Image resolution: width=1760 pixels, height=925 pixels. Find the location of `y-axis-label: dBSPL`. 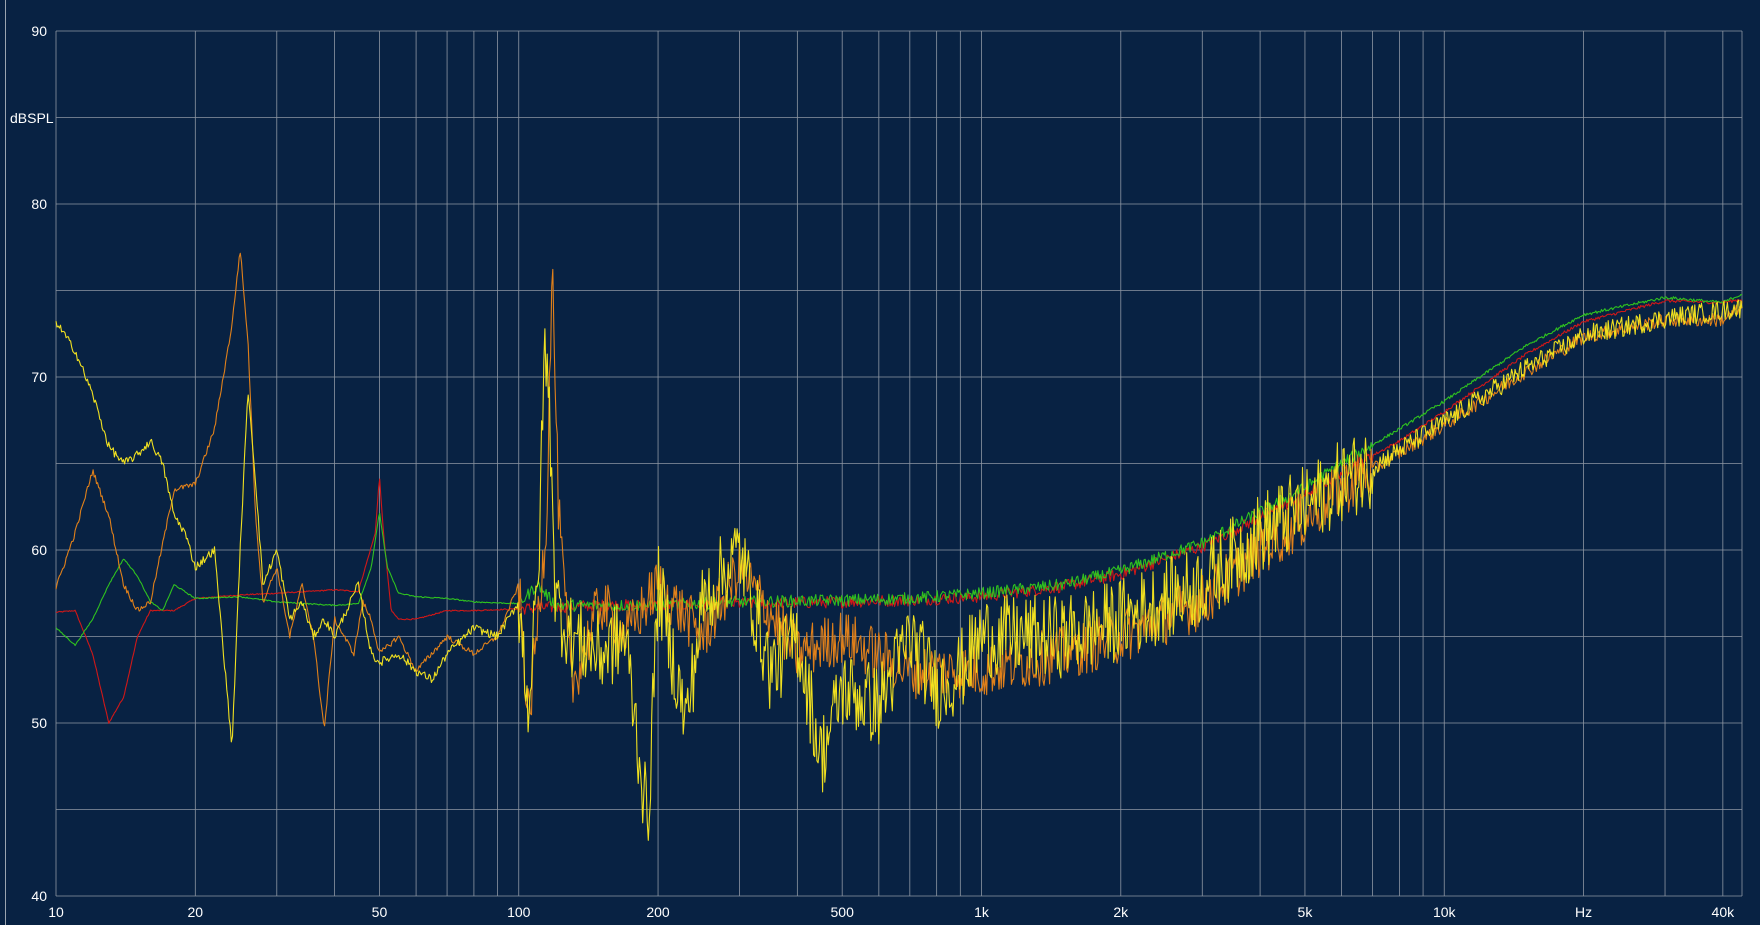

y-axis-label: dBSPL is located at coordinates (32, 118).